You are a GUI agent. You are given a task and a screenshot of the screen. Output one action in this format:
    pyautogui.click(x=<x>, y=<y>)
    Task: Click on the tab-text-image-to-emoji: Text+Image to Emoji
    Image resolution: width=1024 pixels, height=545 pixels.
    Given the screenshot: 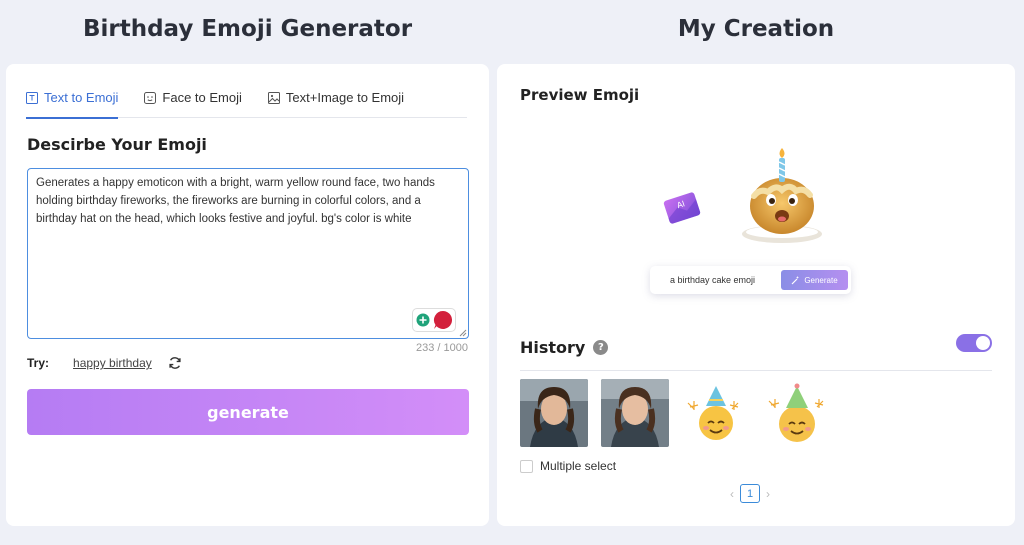 What is the action you would take?
    pyautogui.click(x=336, y=98)
    